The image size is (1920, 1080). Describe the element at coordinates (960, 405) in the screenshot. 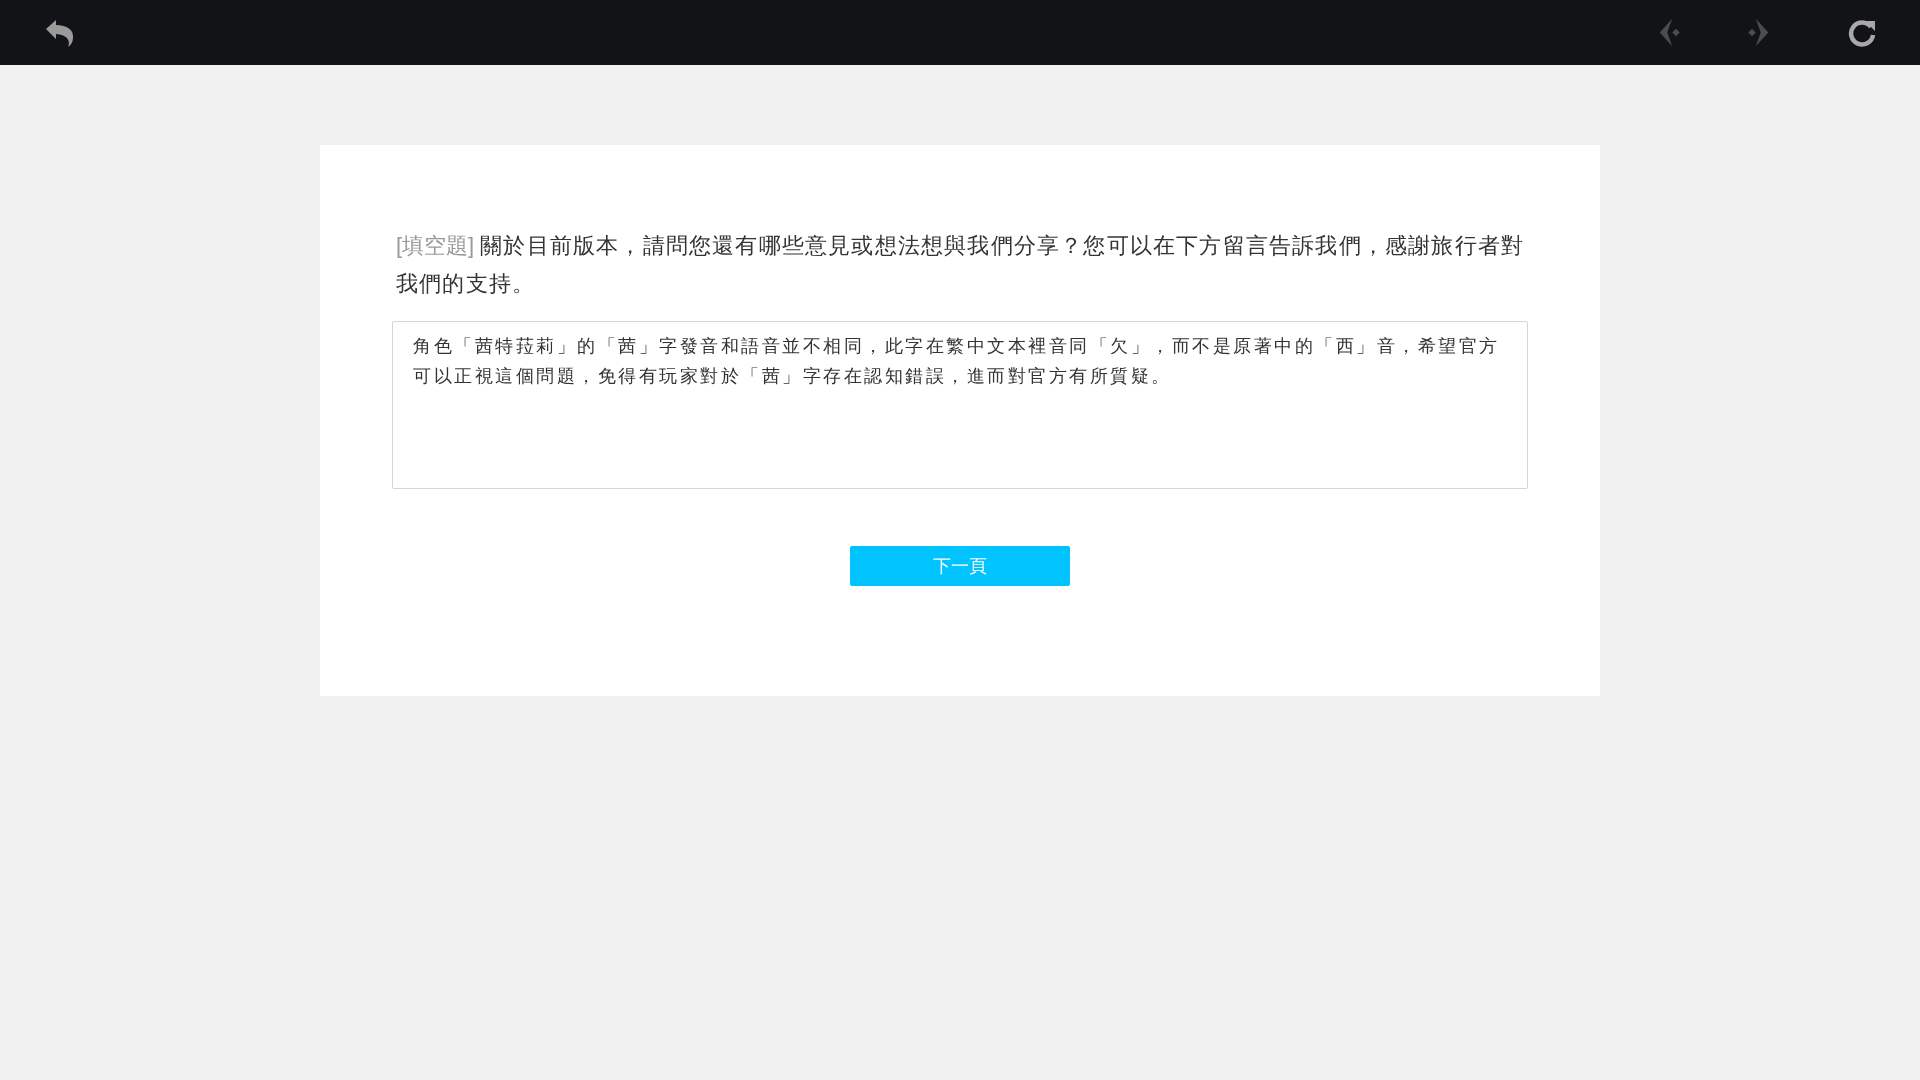

I see `answer-field: 角色「茜特菈莉」的「茜」字發音和語音並不相同，此字在繁中文本裡音同「欠」，而不是原著中的「西」音，希望官方可以正視這個問題，免得有玩家對於「茜」字存在認知錯誤，進而對官方有所質疑。` at that location.